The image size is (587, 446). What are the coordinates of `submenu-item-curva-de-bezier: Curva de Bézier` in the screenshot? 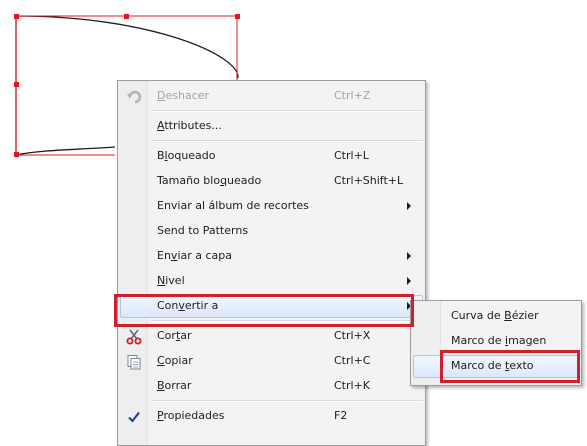 It's located at (496, 316).